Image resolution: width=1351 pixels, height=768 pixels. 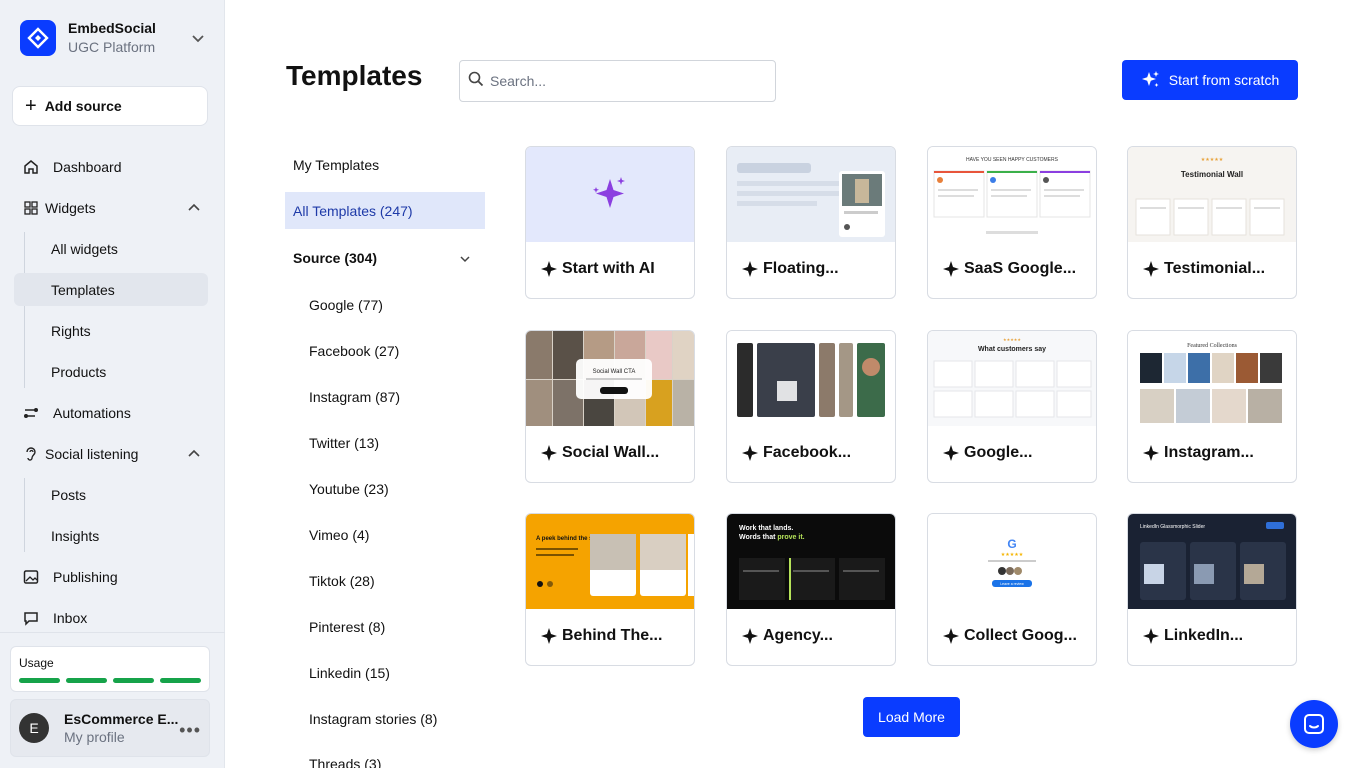 I want to click on search-input, so click(x=625, y=81).